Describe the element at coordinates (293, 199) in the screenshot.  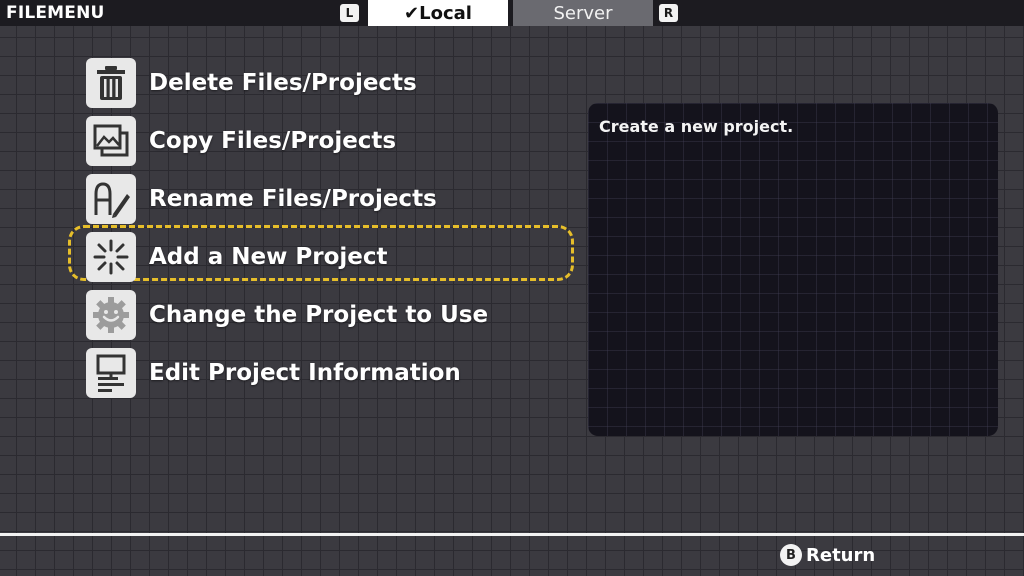
I see `menu-item-label: Rename Files/Projects` at that location.